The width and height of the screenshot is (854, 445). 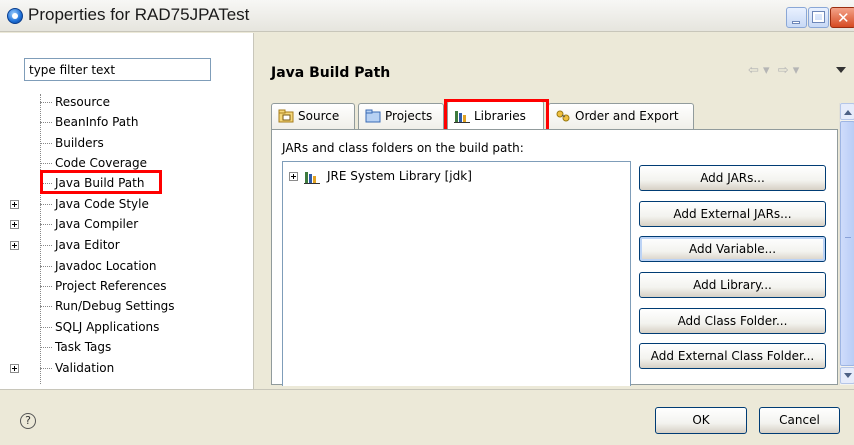 I want to click on vertical-scrollbar, so click(x=846, y=244).